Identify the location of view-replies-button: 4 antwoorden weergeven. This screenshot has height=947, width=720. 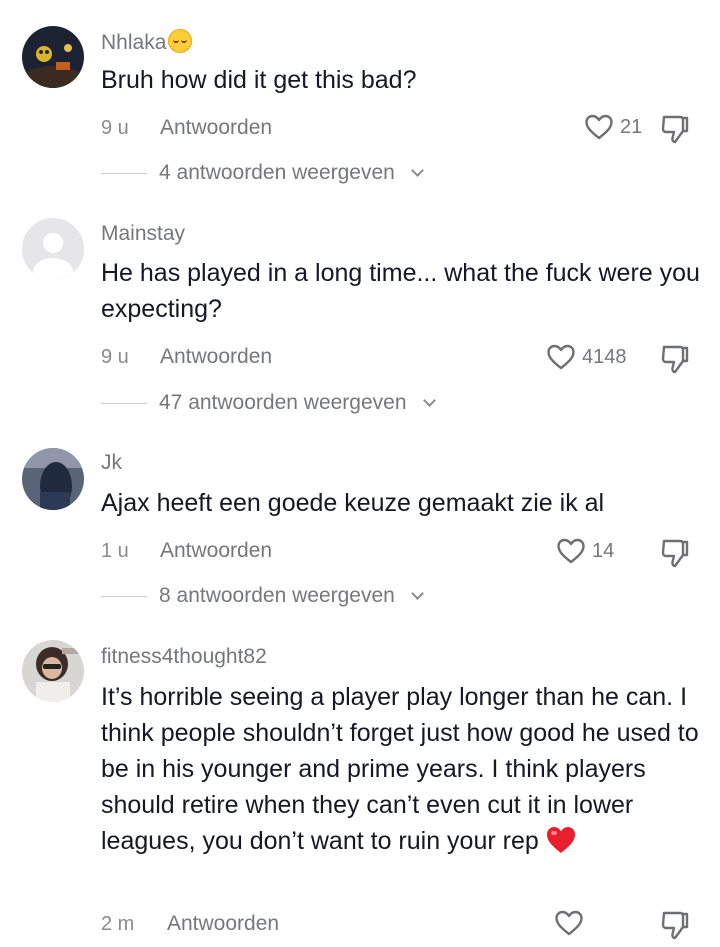
(262, 173).